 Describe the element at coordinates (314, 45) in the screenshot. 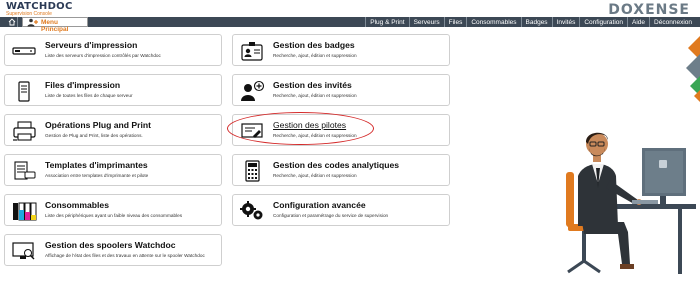

I see `card-title: Gestion des badges` at that location.